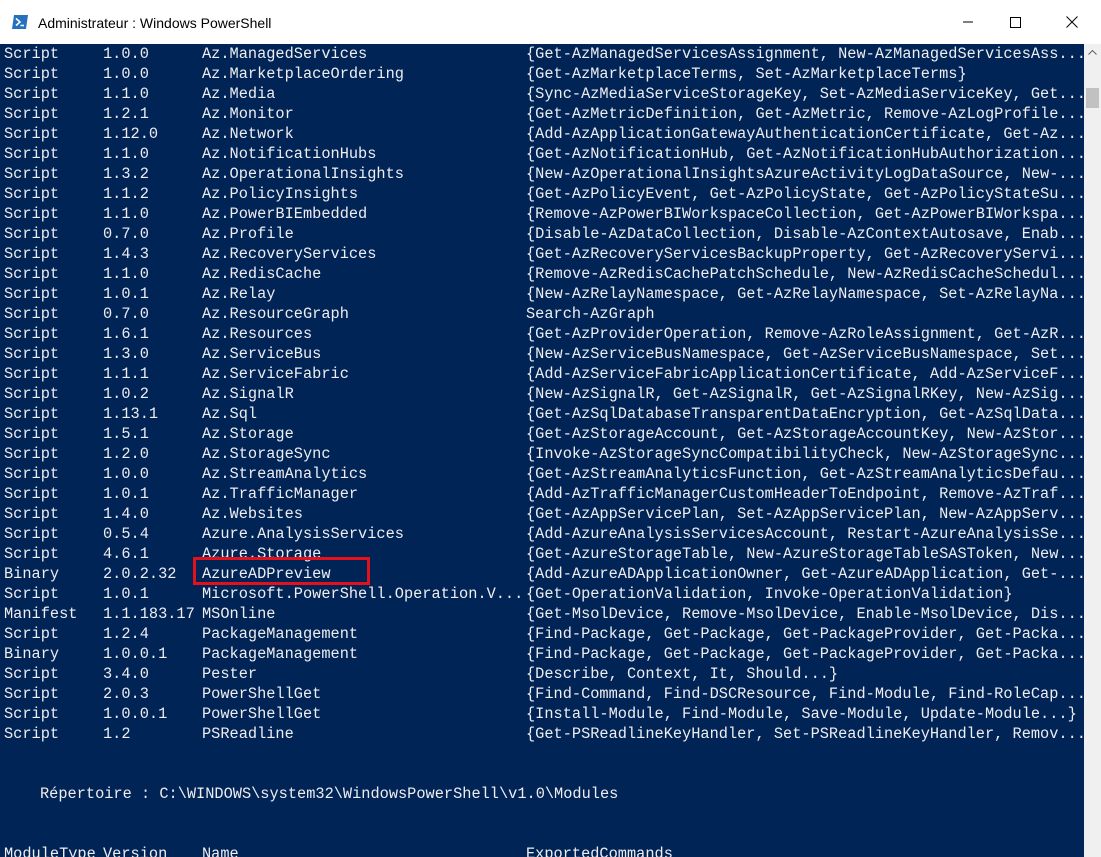 The image size is (1101, 857). Describe the element at coordinates (126, 534) in the screenshot. I see `module-version: 0.5.4` at that location.